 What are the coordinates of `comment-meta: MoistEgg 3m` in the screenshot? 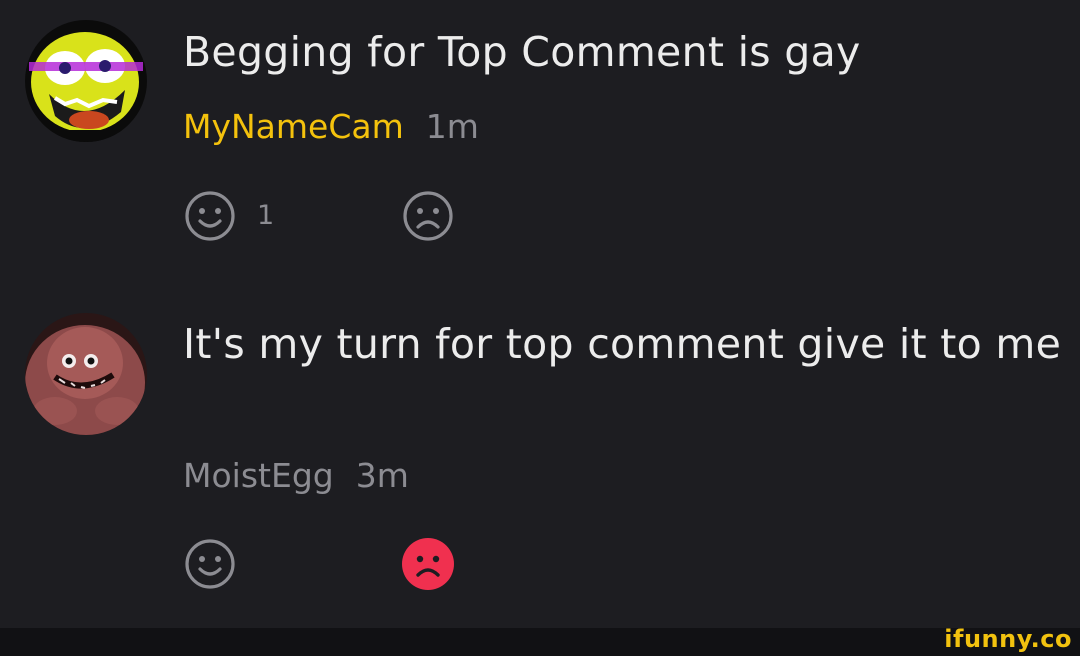 It's located at (296, 476).